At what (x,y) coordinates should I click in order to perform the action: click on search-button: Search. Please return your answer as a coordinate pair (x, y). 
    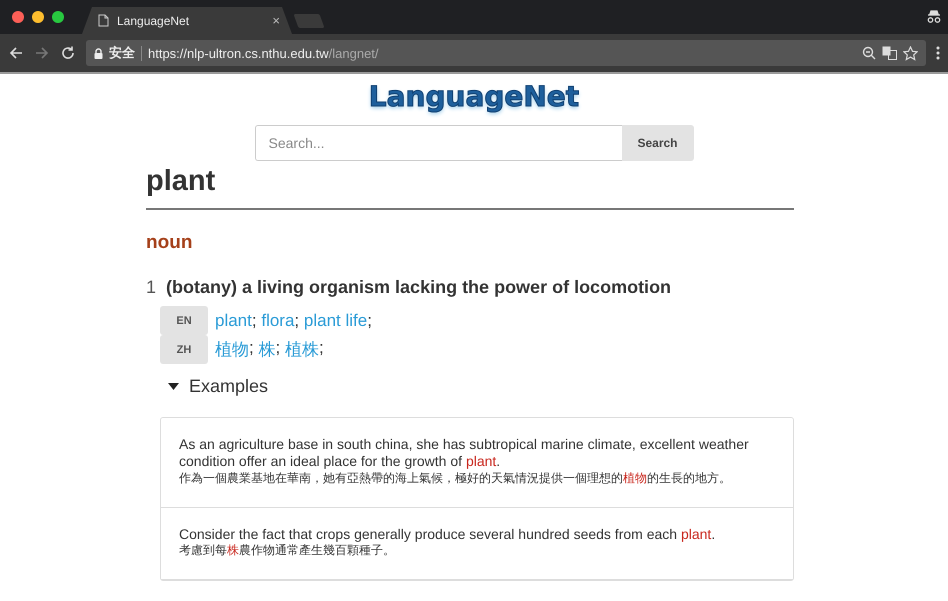
    Looking at the image, I should click on (658, 143).